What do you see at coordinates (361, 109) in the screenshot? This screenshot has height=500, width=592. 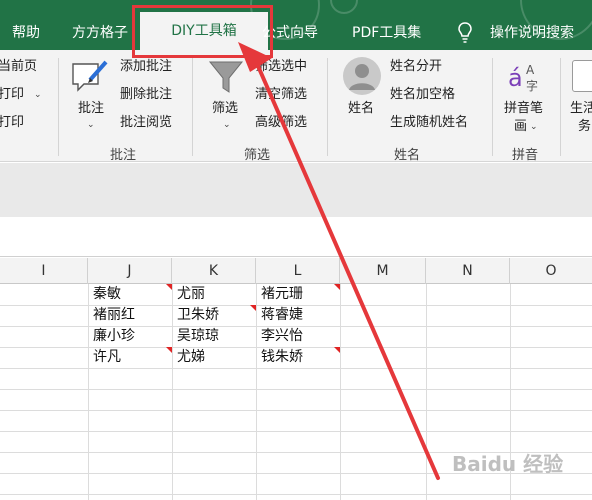 I see `name-big-button: 姓名` at bounding box center [361, 109].